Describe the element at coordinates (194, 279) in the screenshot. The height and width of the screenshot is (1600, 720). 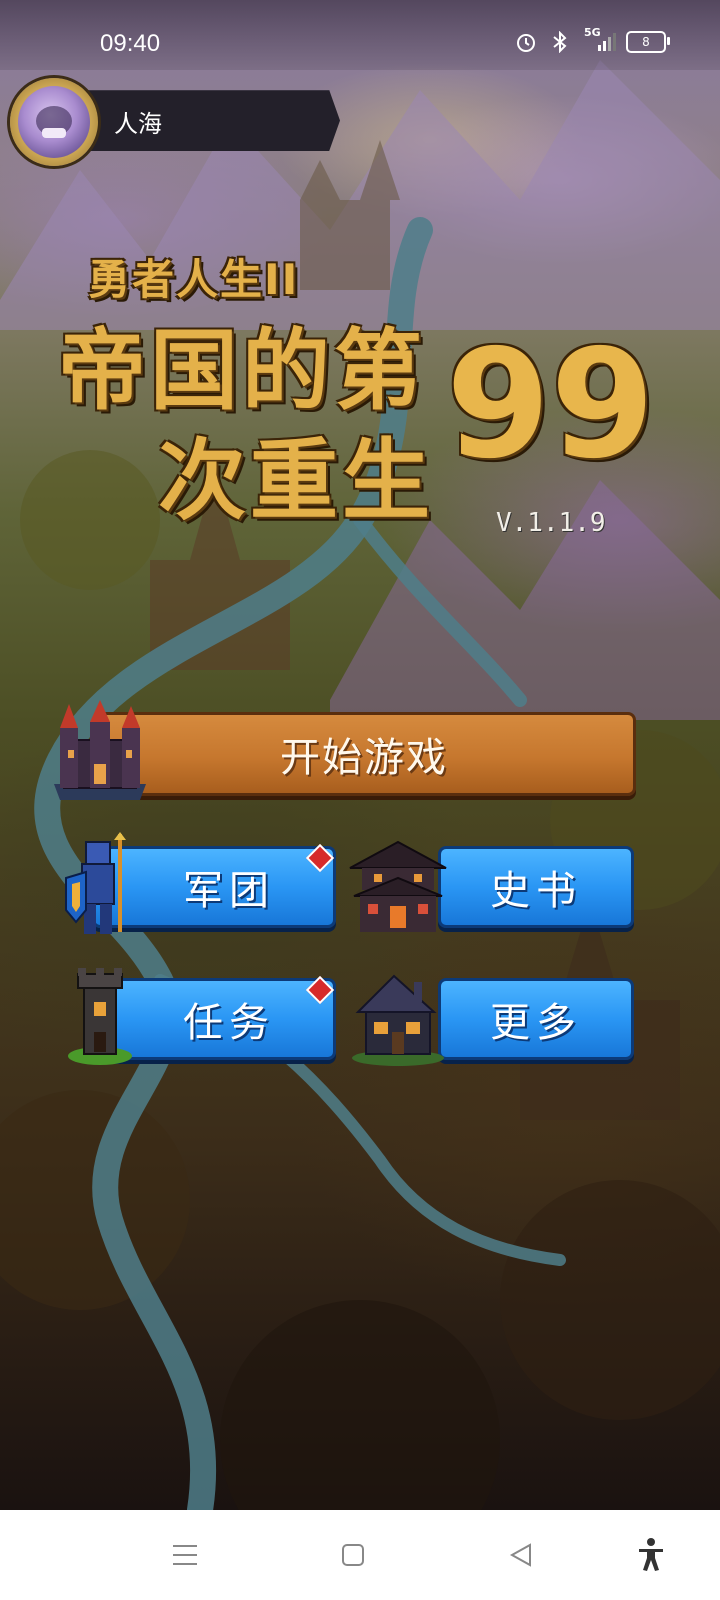
I see `game-subtitle: 勇者人生II` at that location.